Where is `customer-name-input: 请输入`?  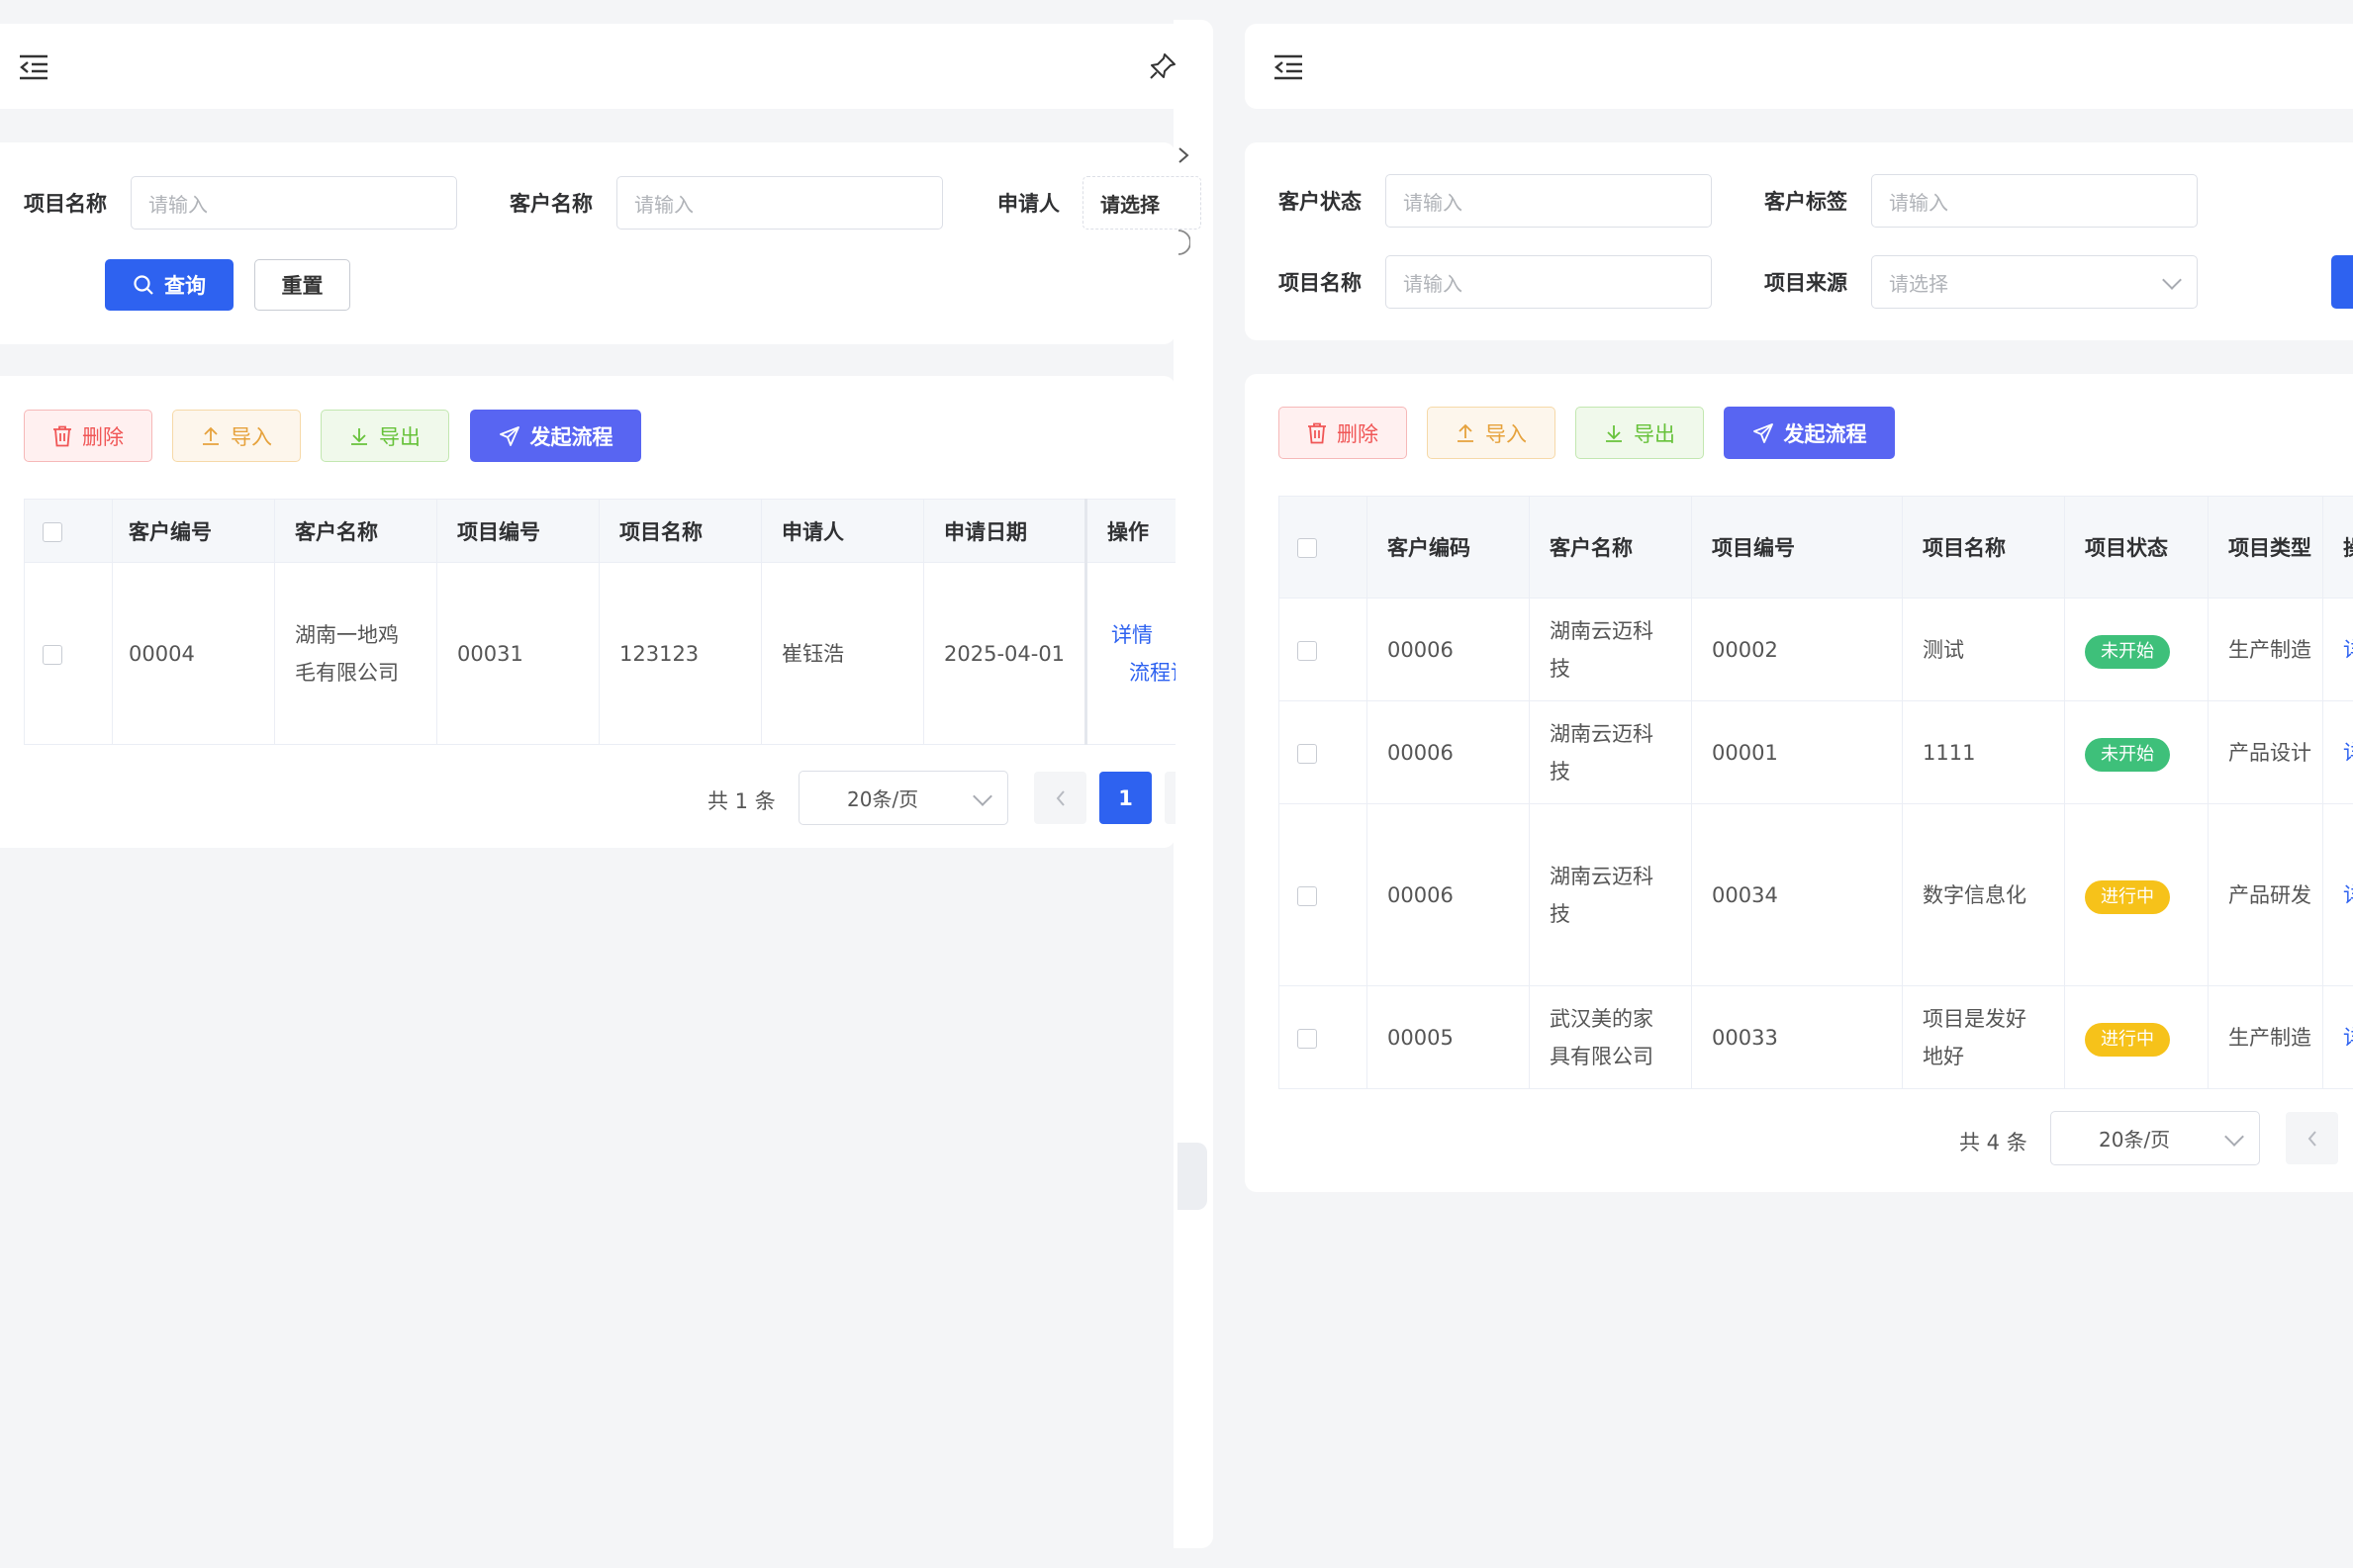
customer-name-input: 请输入 is located at coordinates (779, 203).